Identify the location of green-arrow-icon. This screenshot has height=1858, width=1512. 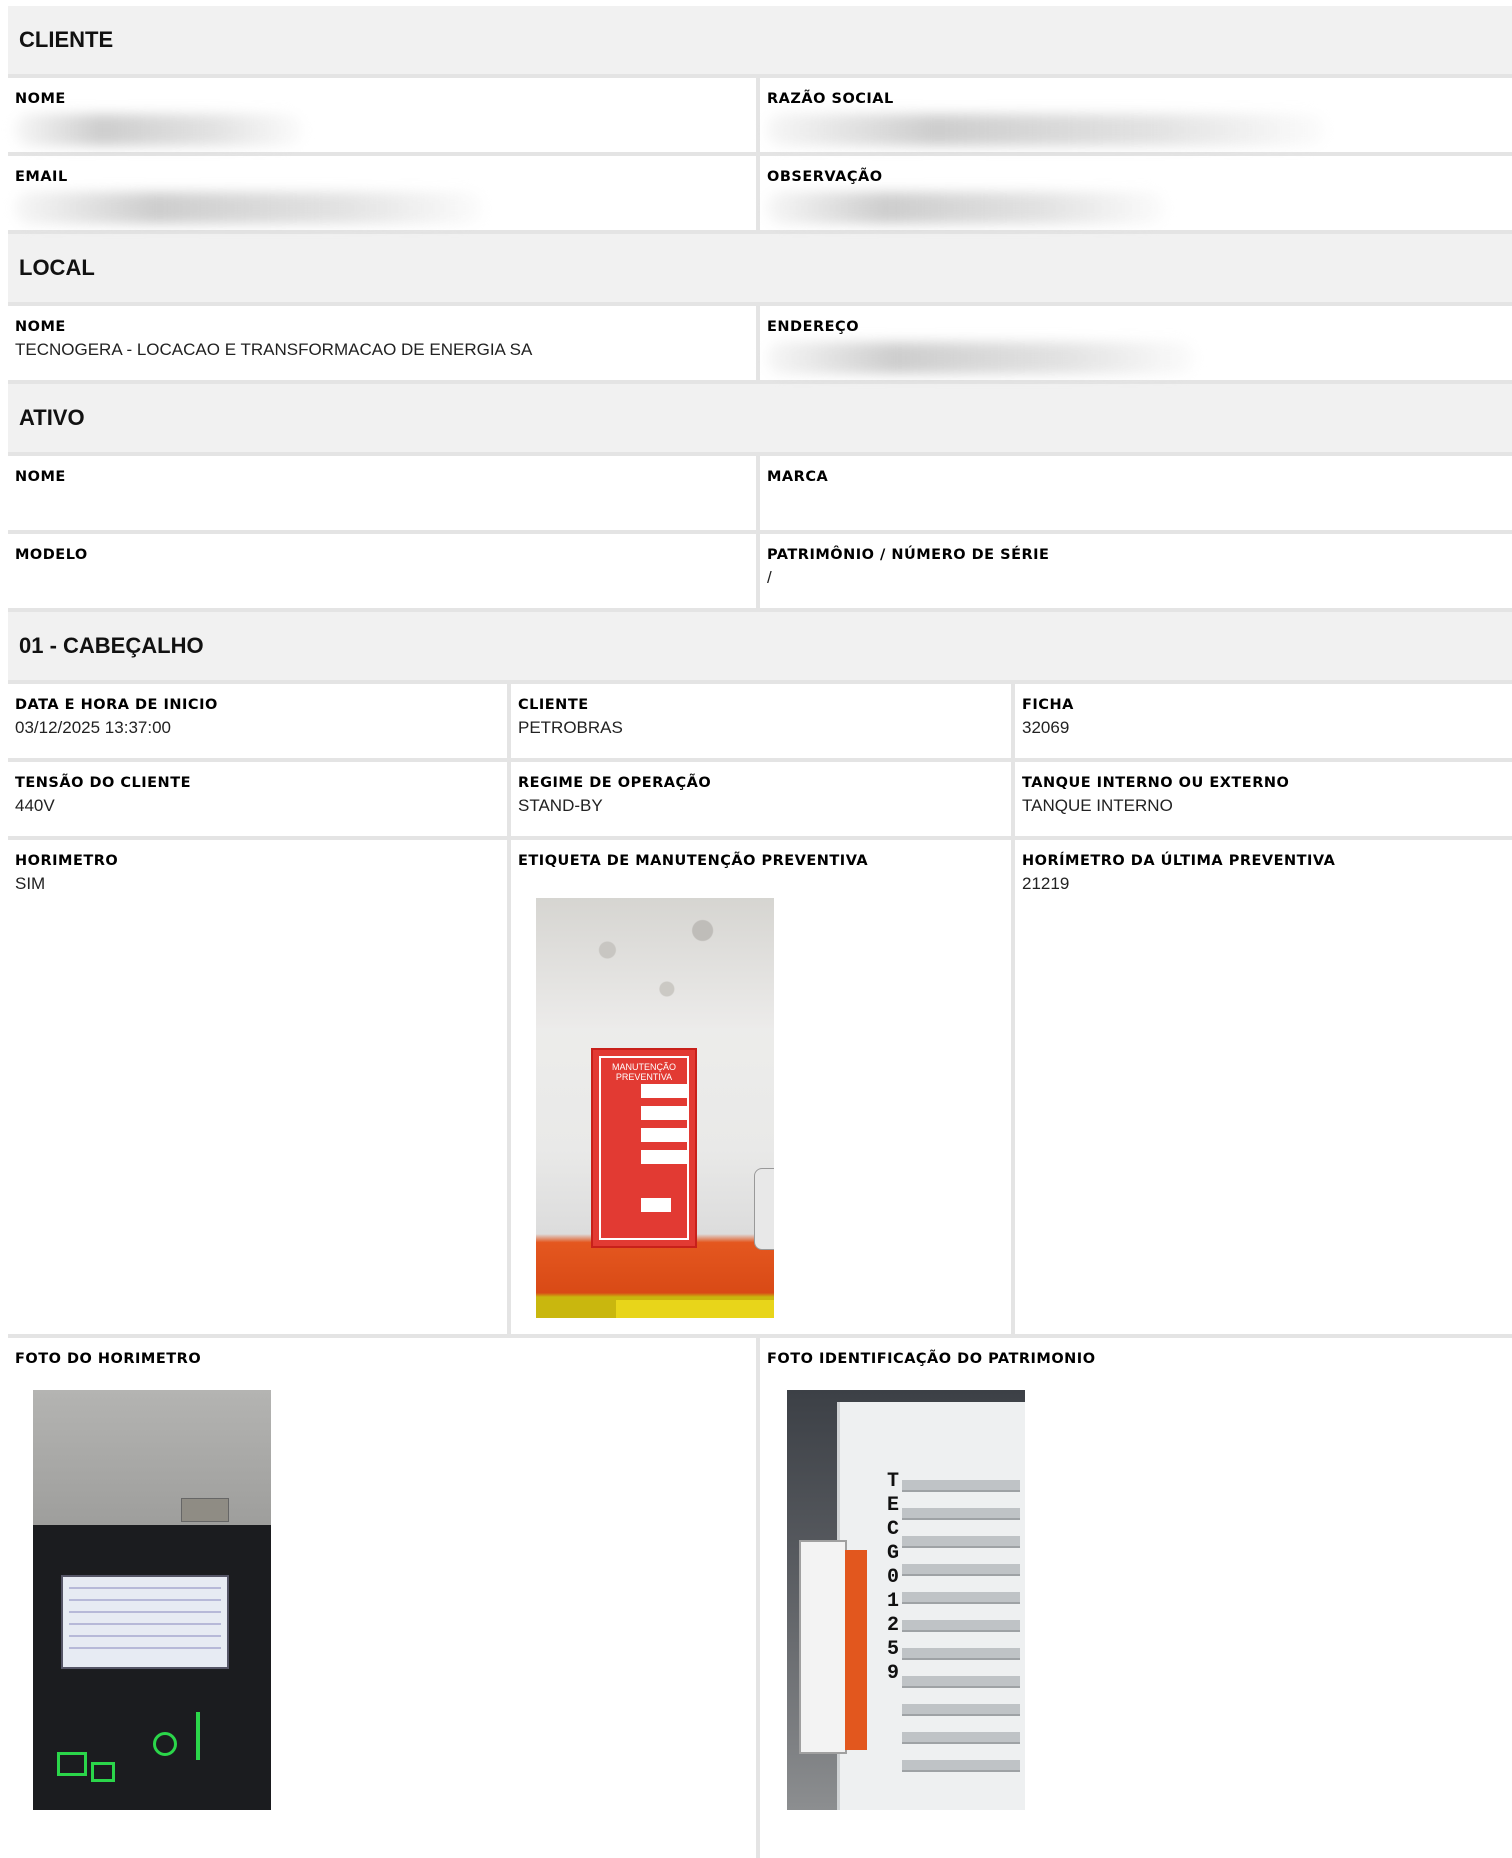
(198, 1736).